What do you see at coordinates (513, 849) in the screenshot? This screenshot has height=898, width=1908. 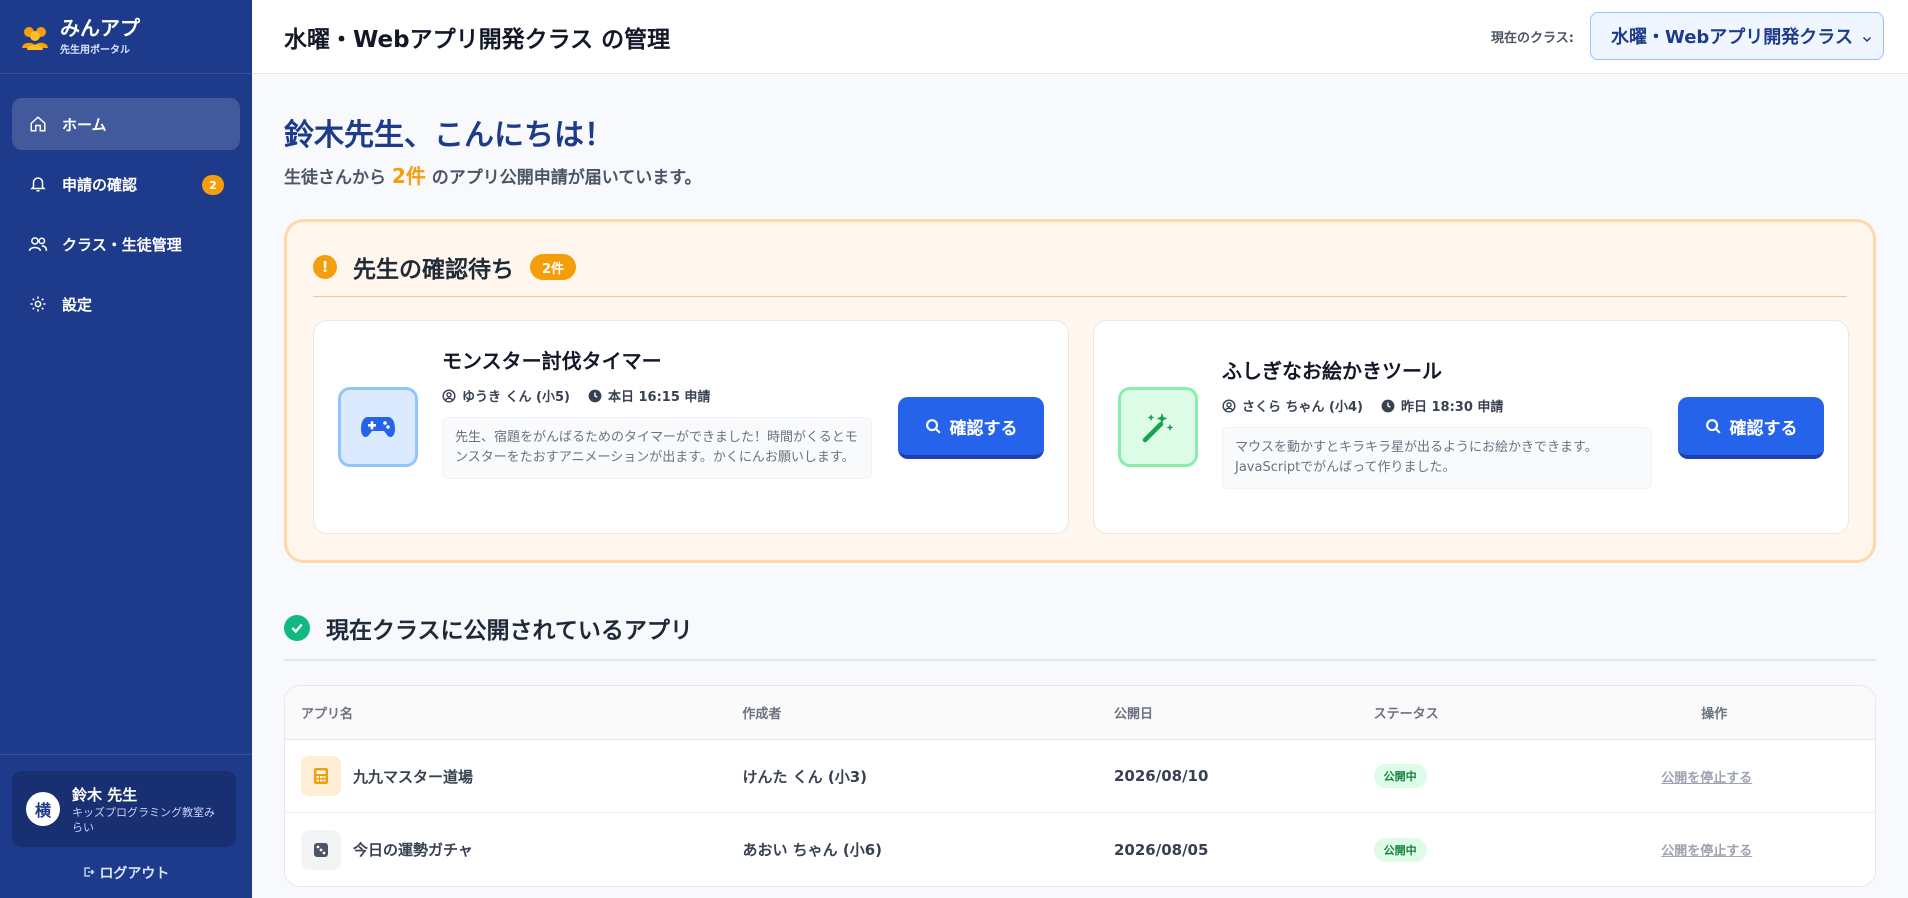 I see `app-name-cell: 今日の運勢ガチャ` at bounding box center [513, 849].